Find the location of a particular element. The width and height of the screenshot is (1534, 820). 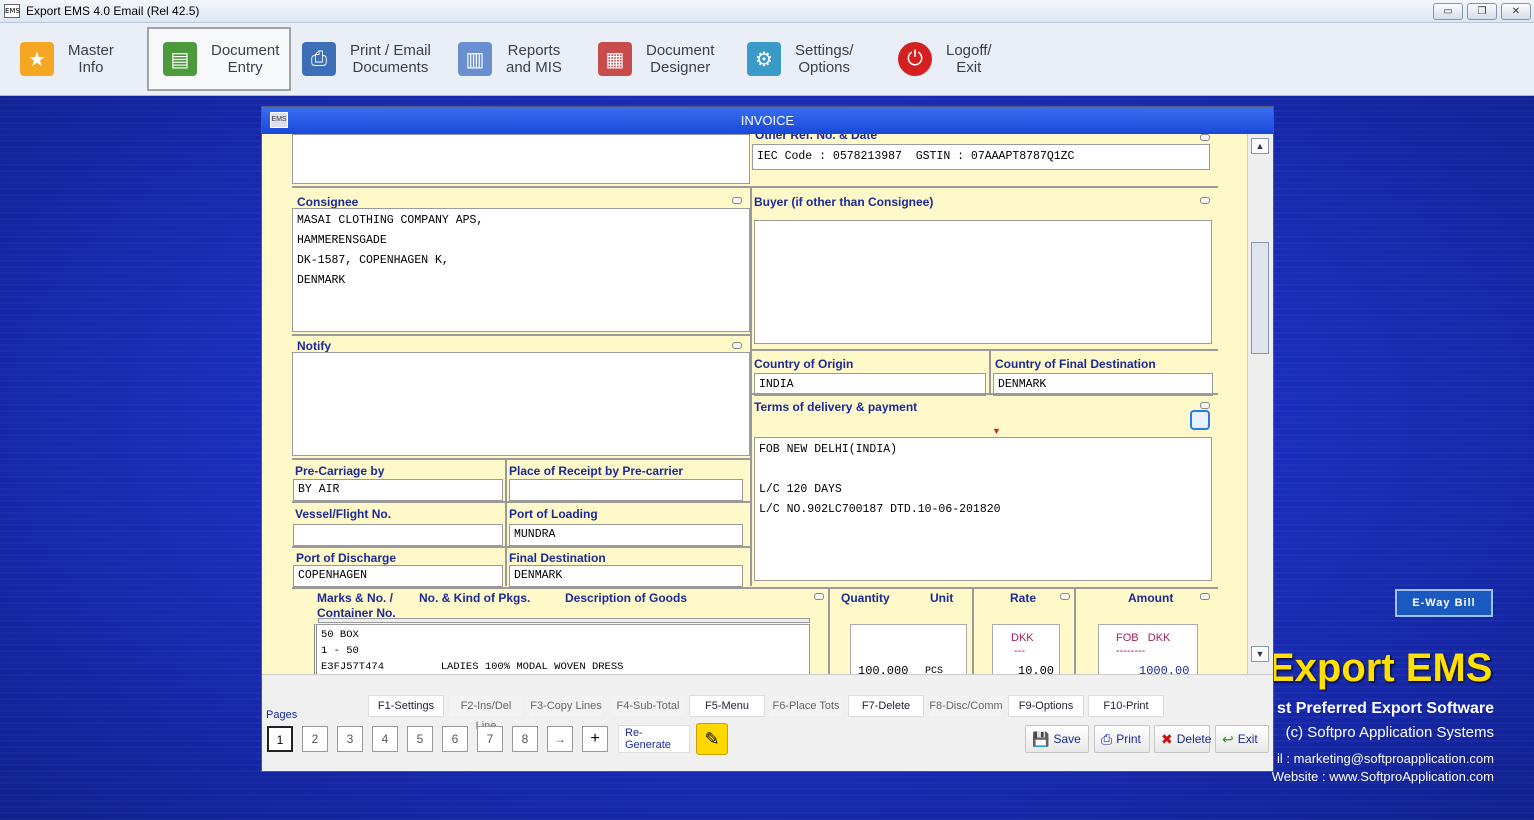

buyer-label: Buyer (if other than Consignee) is located at coordinates (844, 202).